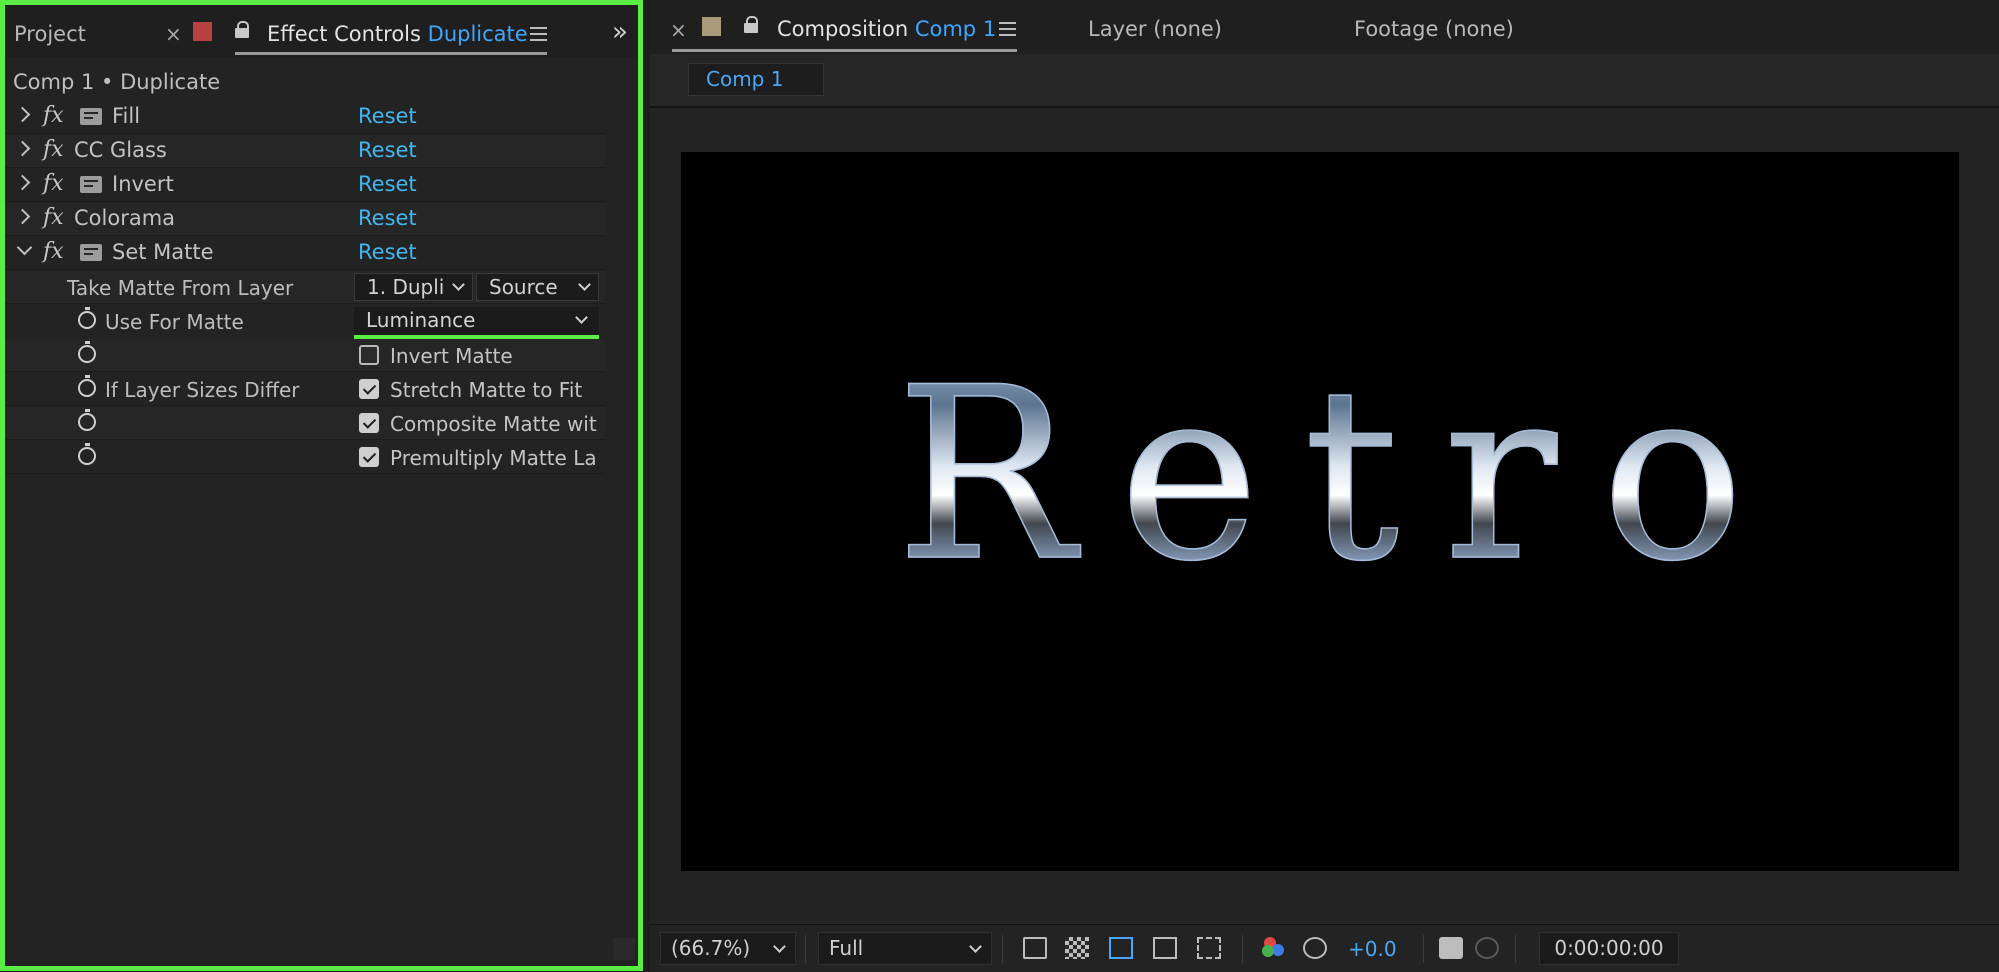 This screenshot has height=972, width=1999. I want to click on effect-row-set-matte: fx Set Matte Reset, so click(305, 253).